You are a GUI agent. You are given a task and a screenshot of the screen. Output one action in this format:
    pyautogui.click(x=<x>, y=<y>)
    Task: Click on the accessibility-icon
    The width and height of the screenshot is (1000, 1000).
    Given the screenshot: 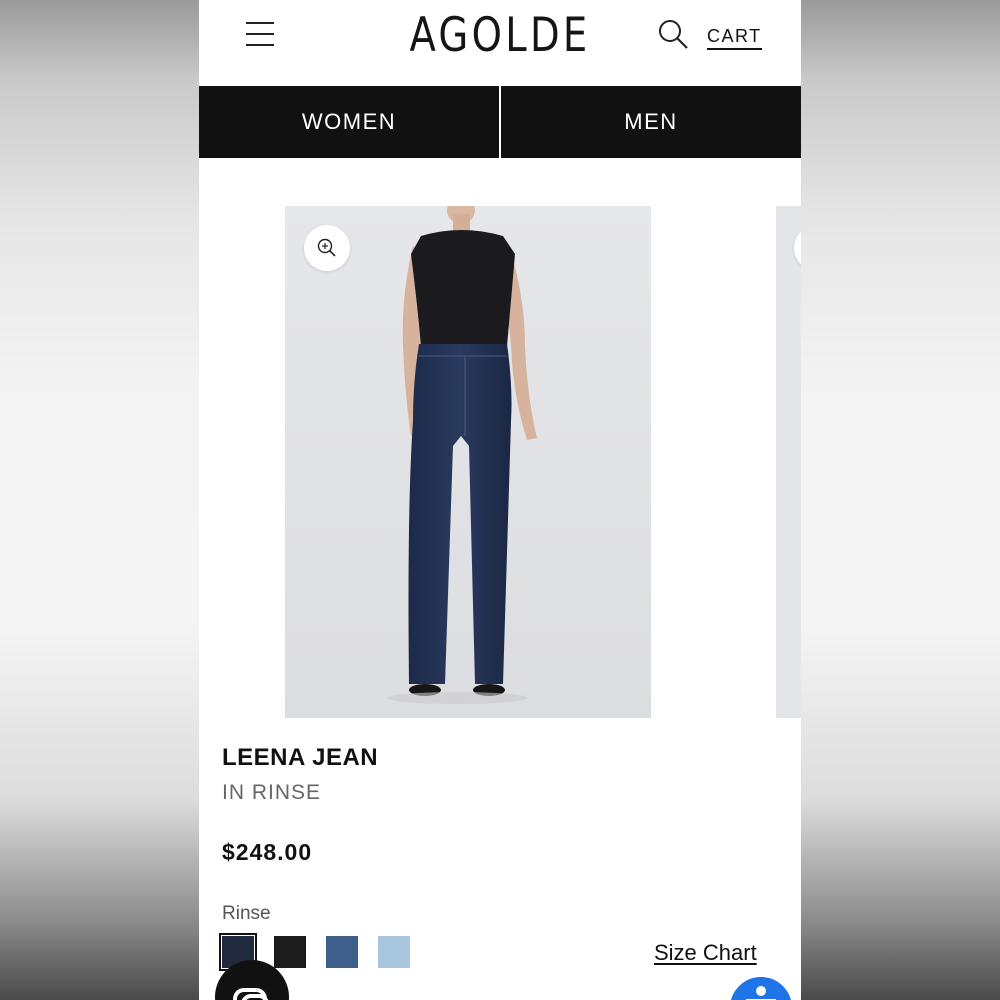 What is the action you would take?
    pyautogui.click(x=761, y=993)
    